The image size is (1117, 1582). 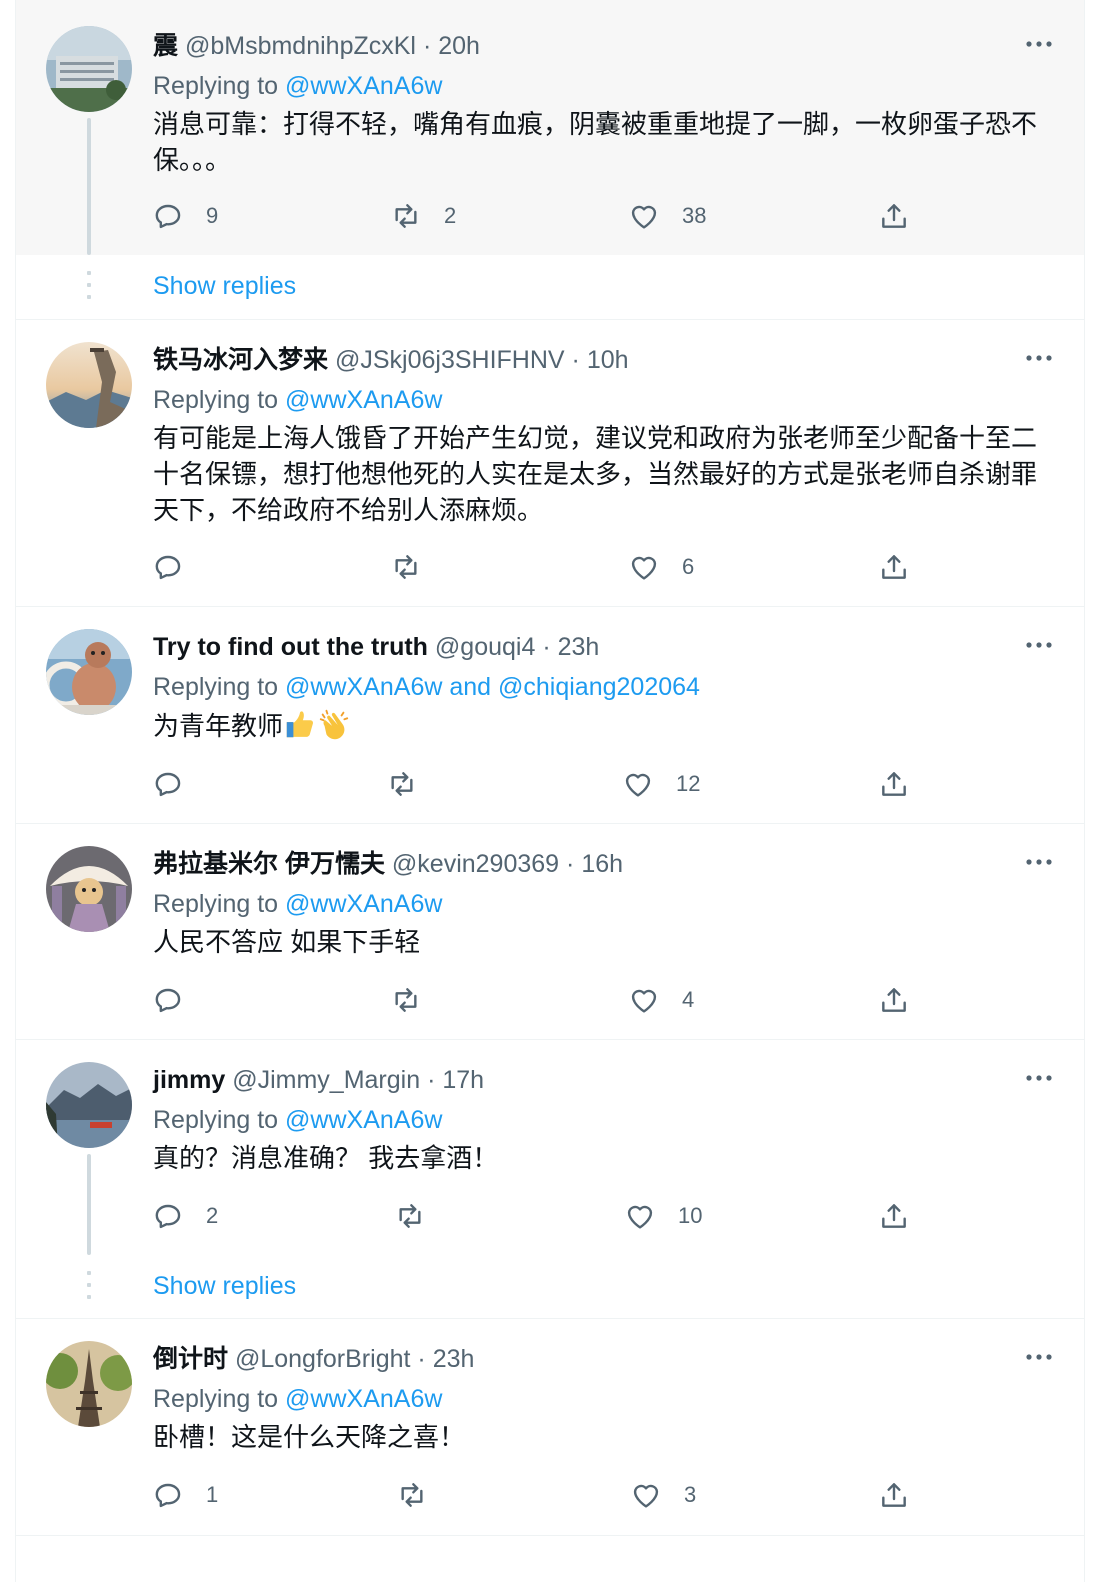 What do you see at coordinates (663, 1495) in the screenshot?
I see `like-button: 3` at bounding box center [663, 1495].